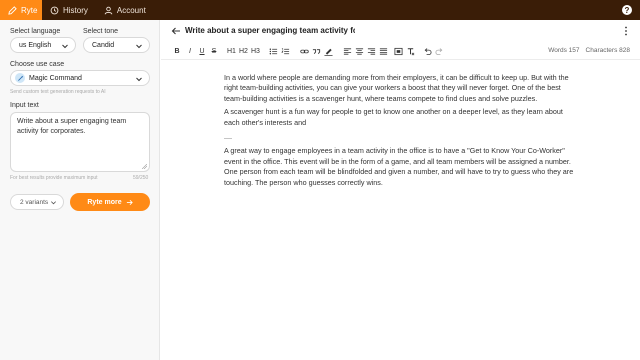 This screenshot has height=360, width=640. I want to click on input-hint: For best results provide maximum input, so click(54, 178).